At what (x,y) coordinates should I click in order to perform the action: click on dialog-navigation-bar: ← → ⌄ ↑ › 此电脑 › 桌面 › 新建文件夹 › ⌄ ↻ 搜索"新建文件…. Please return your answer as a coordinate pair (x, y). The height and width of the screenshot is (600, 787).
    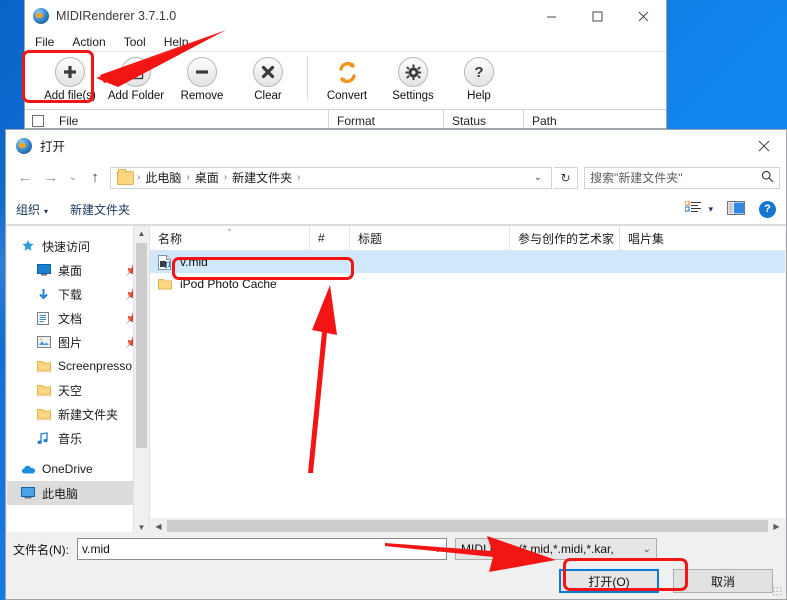
    Looking at the image, I should click on (396, 177).